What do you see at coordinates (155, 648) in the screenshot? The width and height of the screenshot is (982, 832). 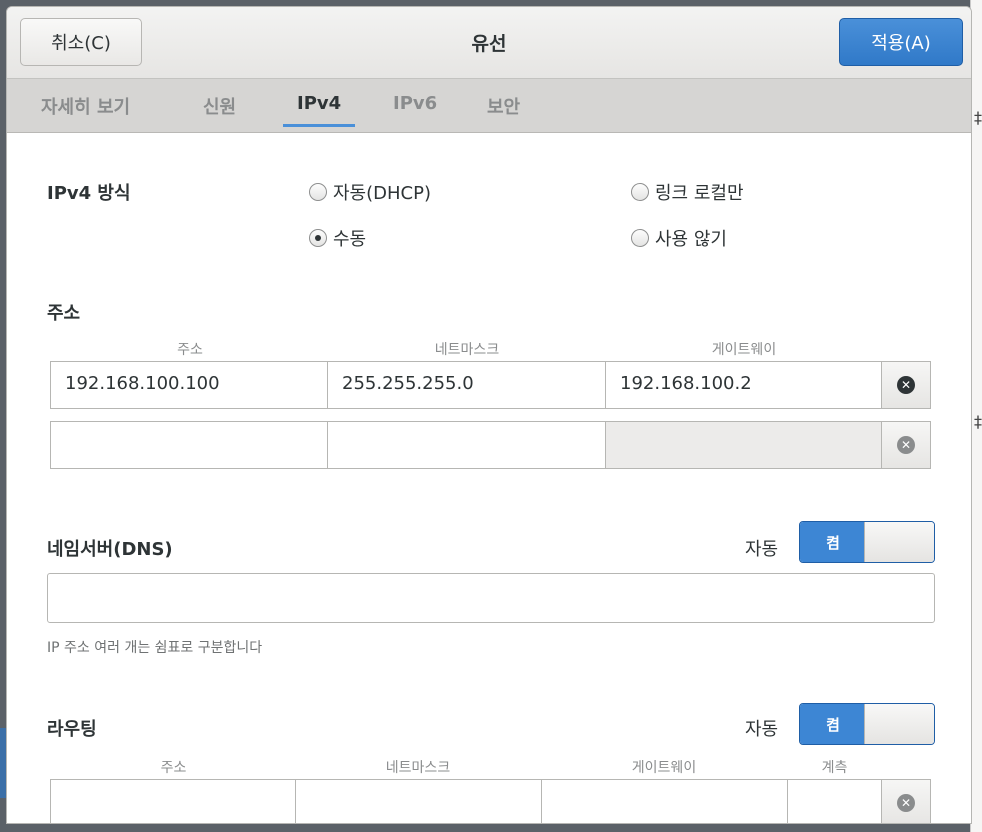 I see `dns-hint: IP 주소 여러 개는 쉼표로 구분합니다` at bounding box center [155, 648].